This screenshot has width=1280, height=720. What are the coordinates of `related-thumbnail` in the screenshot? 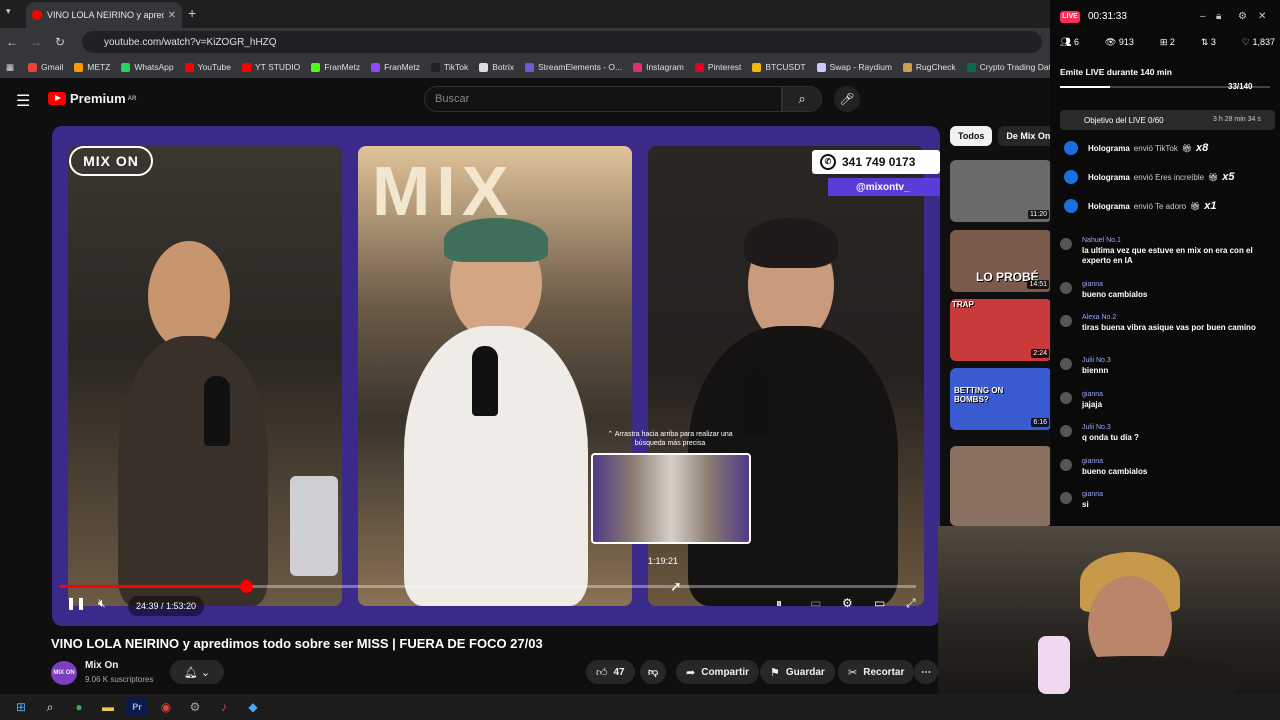 It's located at (1001, 486).